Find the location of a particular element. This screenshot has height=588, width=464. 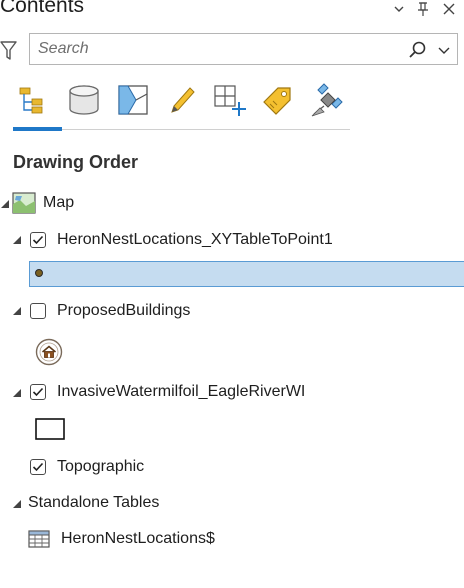

collapse-standalone-tables-icon is located at coordinates (17, 504).